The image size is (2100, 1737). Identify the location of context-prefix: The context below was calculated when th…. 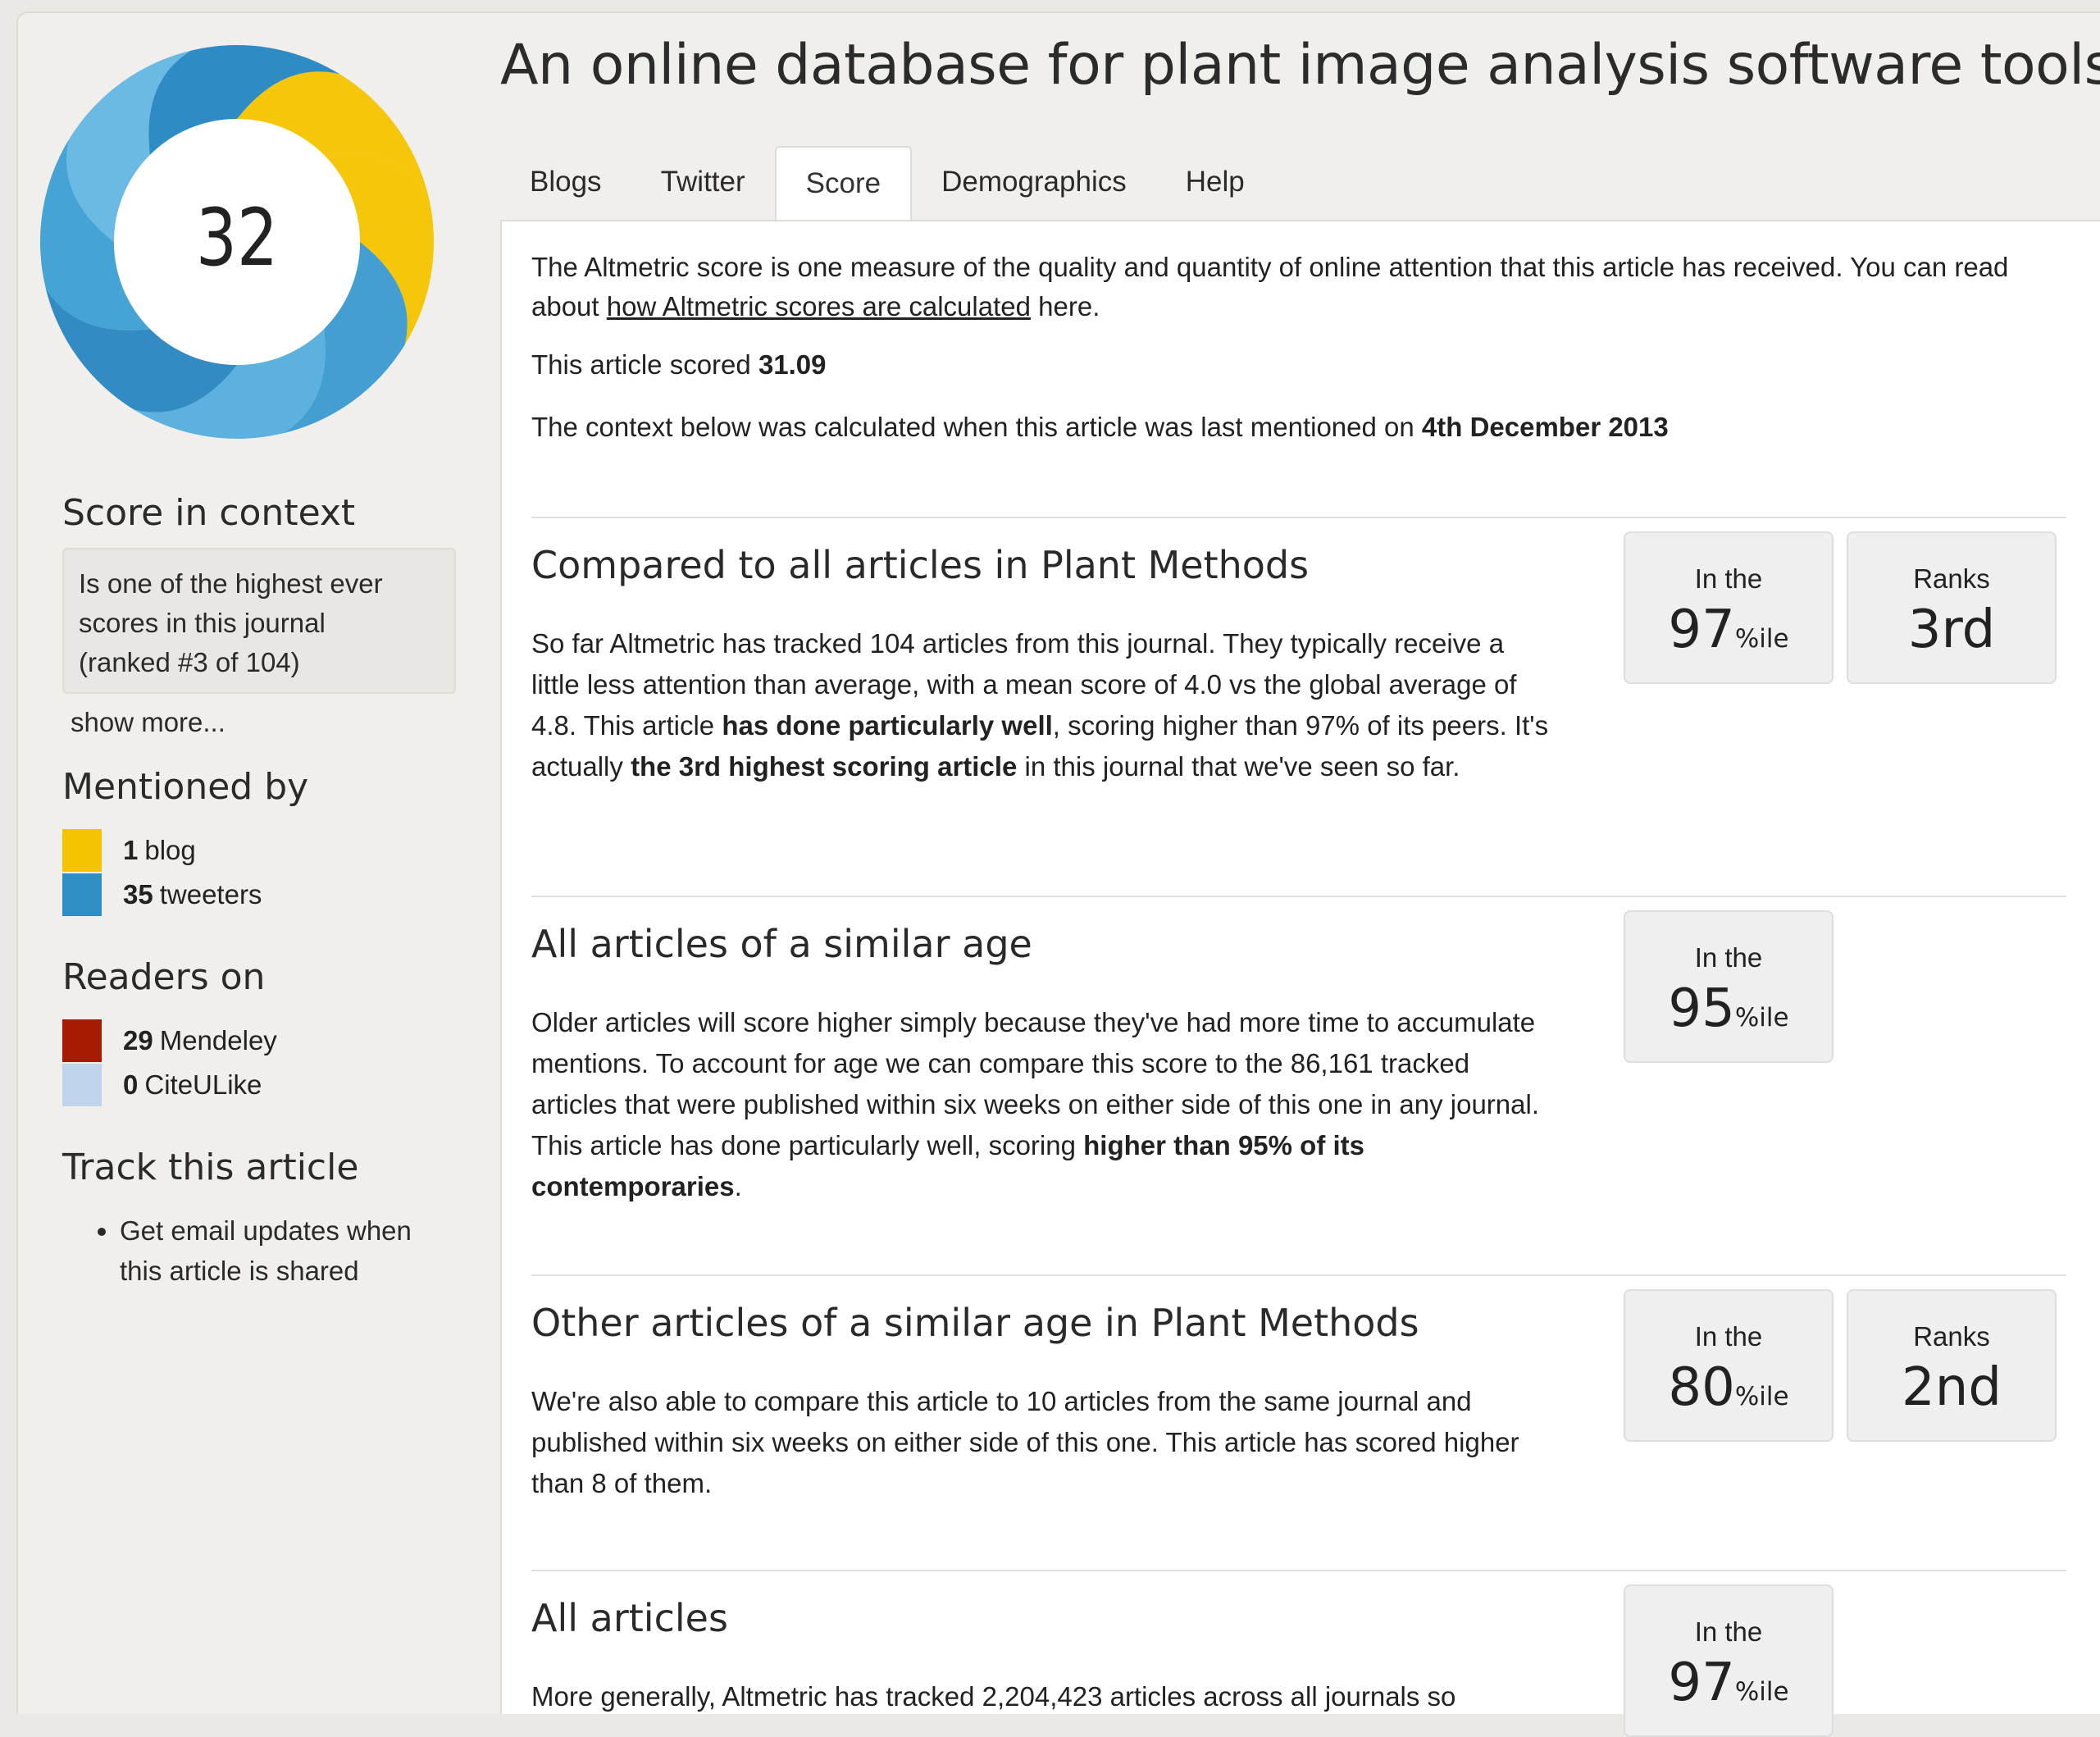
(976, 427).